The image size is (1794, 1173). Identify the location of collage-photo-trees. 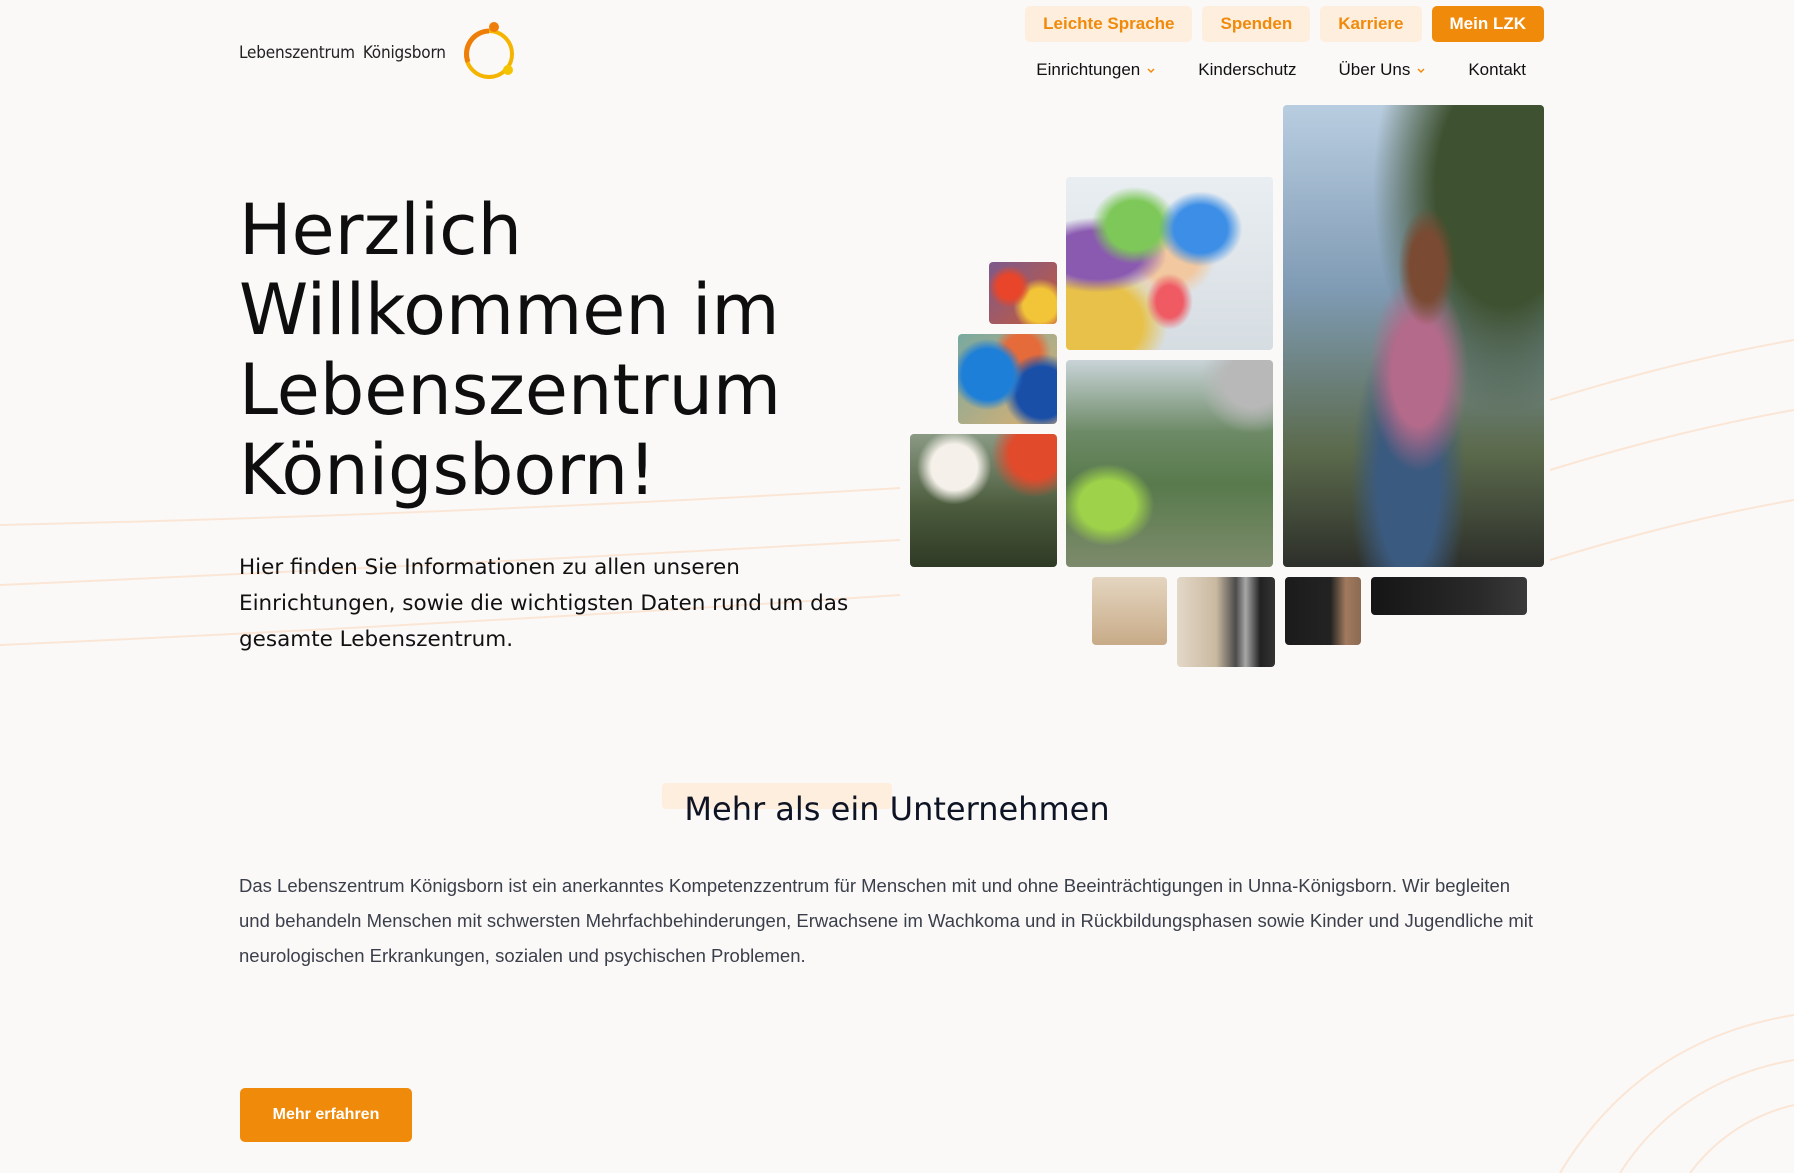
(1169, 463).